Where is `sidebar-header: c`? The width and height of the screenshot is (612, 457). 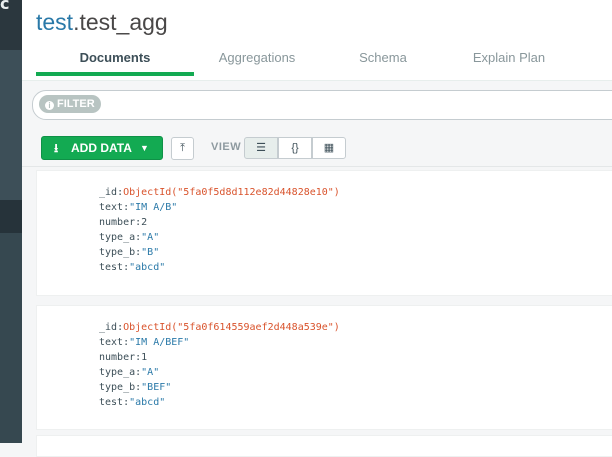 sidebar-header: c is located at coordinates (11, 25).